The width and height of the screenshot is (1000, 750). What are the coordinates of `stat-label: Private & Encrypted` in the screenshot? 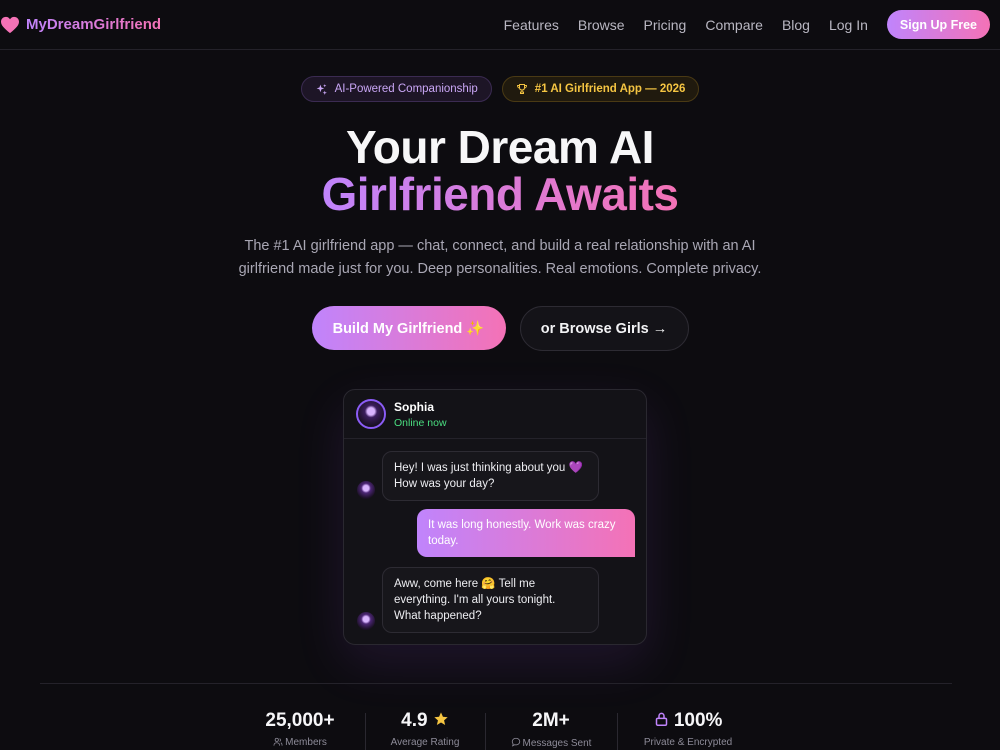 It's located at (688, 742).